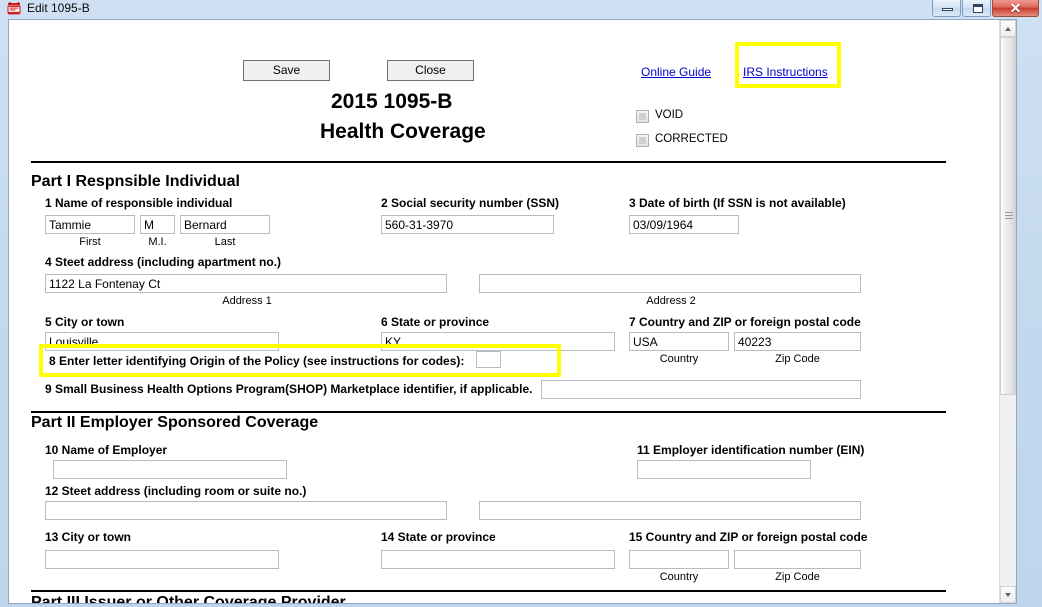 This screenshot has width=1042, height=607. I want to click on address2-sublabel: Address 2, so click(671, 301).